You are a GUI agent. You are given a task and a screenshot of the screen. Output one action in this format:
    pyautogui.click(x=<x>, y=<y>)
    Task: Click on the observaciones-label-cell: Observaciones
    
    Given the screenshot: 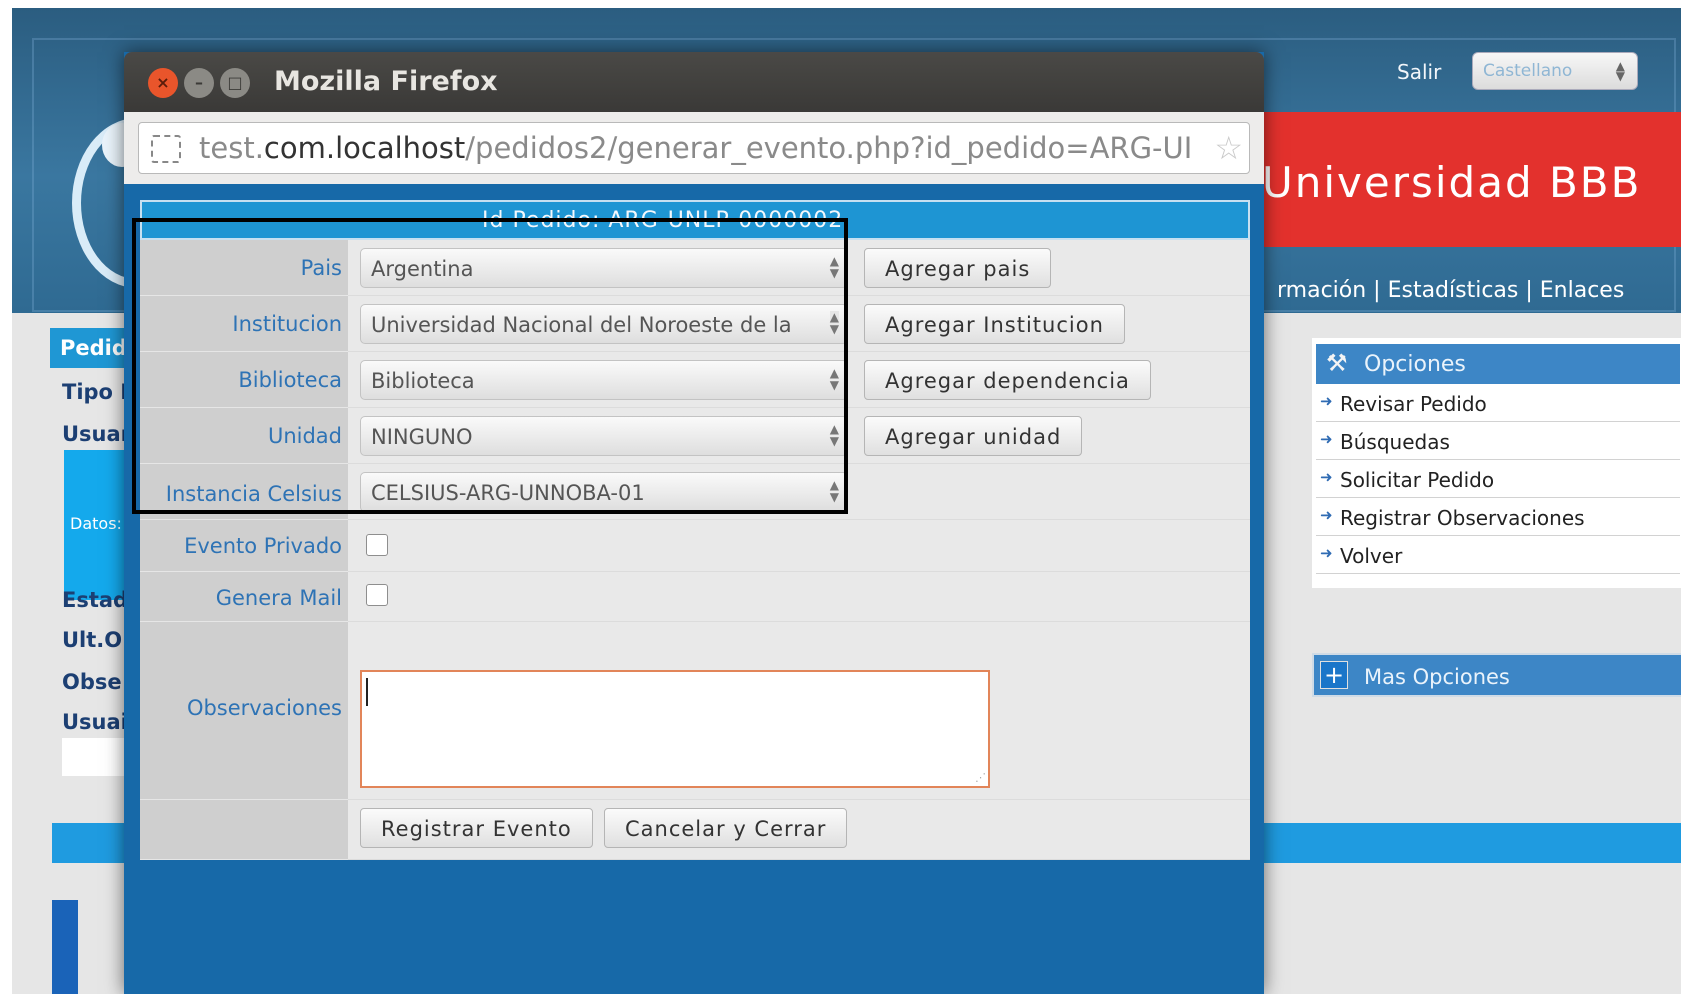 What is the action you would take?
    pyautogui.click(x=244, y=711)
    